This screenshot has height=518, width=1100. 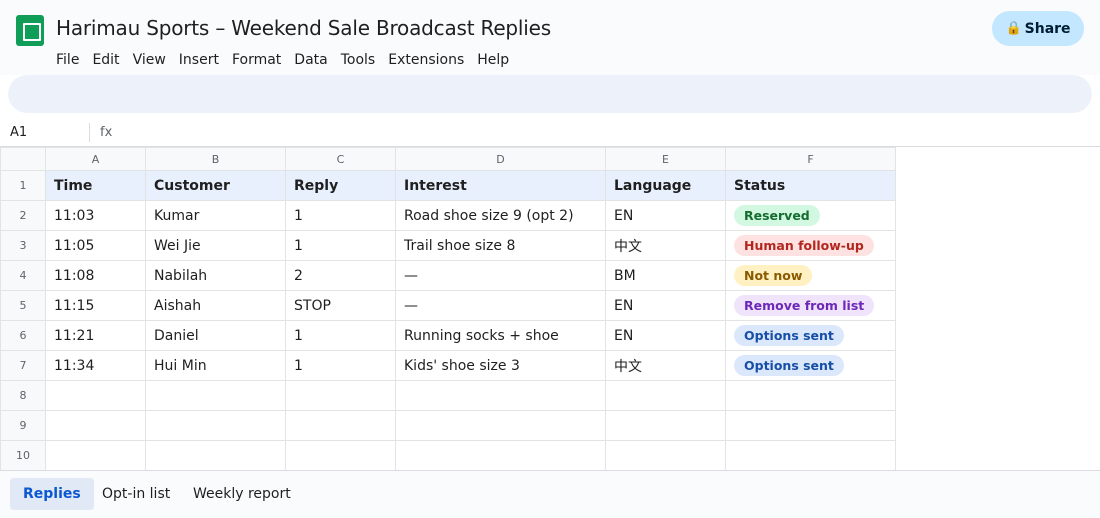 What do you see at coordinates (804, 305) in the screenshot?
I see `status-chip: Remove from list` at bounding box center [804, 305].